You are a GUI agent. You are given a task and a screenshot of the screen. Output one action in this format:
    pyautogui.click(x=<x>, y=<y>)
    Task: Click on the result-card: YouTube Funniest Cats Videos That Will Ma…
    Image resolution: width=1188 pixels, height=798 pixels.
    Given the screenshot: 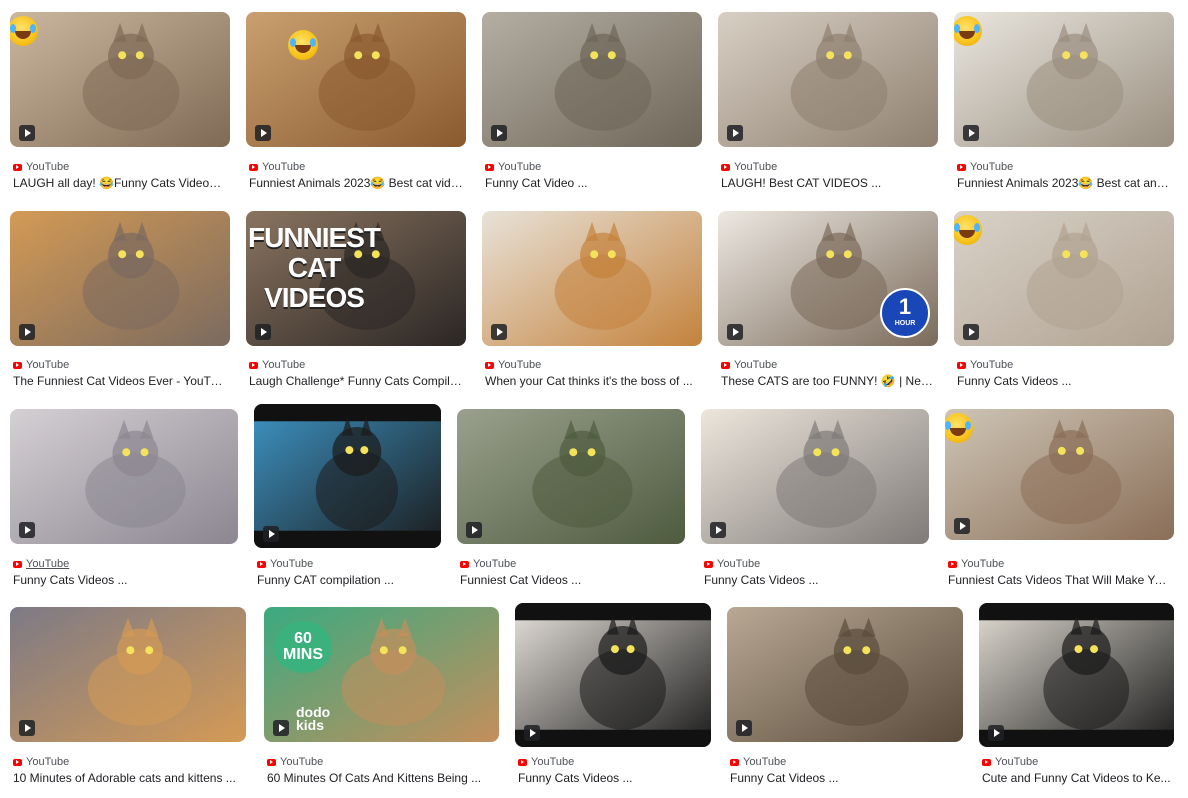 What is the action you would take?
    pyautogui.click(x=1059, y=499)
    